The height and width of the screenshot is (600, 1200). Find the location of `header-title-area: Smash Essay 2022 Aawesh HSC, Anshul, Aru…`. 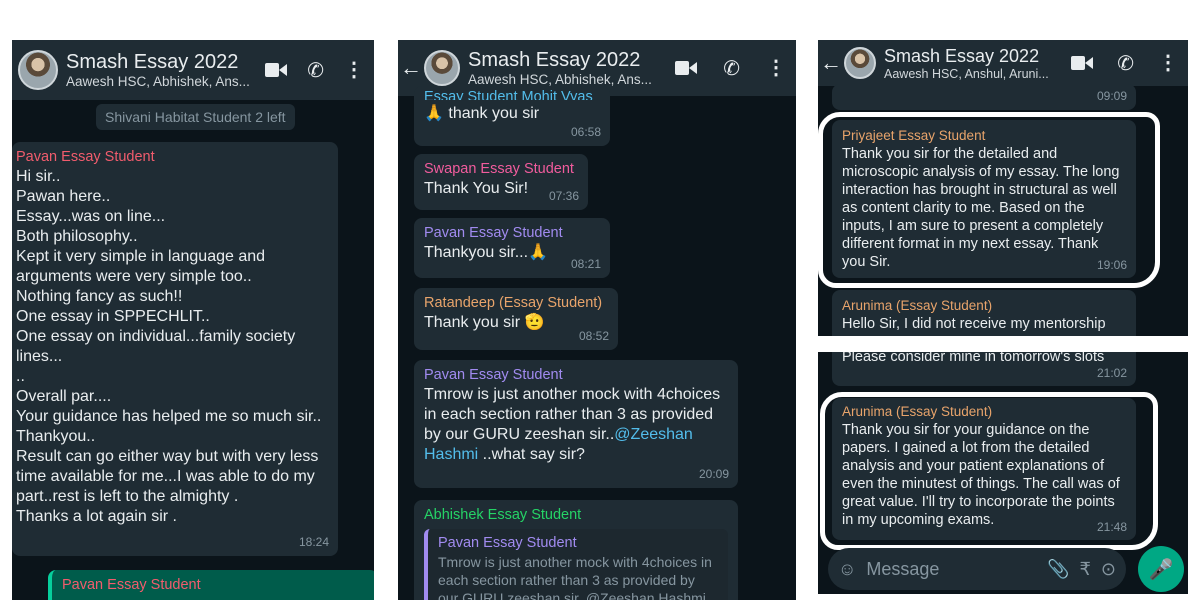

header-title-area: Smash Essay 2022 Aawesh HSC, Anshul, Aru… is located at coordinates (977, 63).